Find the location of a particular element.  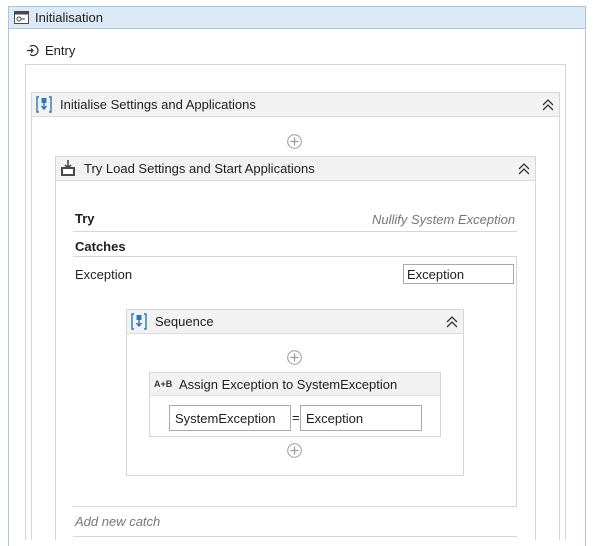

add-new-catch: Add new catch is located at coordinates (117, 521).